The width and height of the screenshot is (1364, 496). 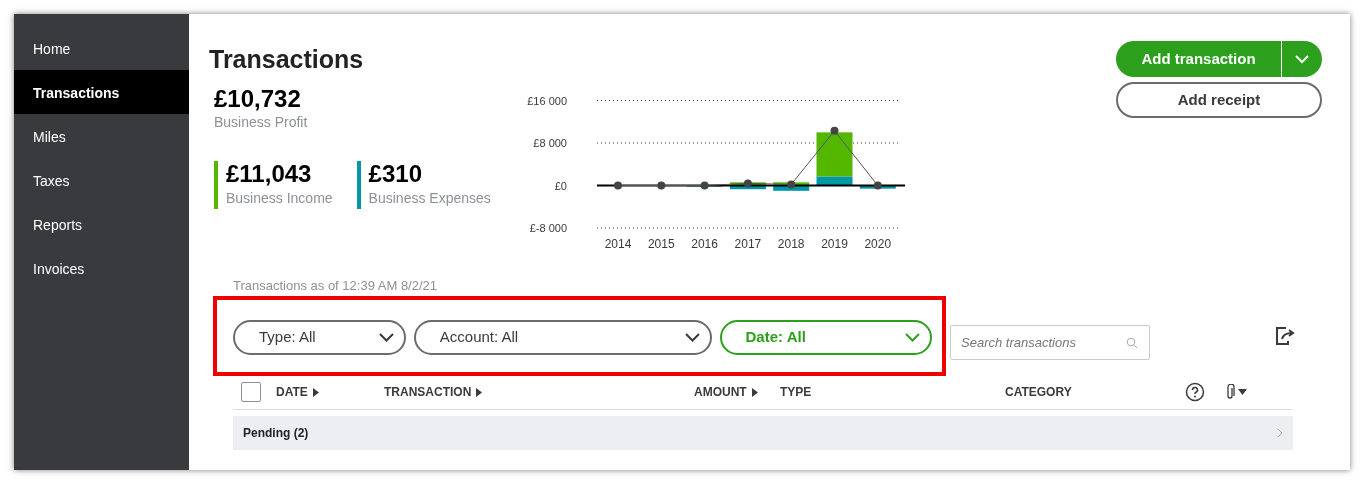 I want to click on timestamp-text: Transactions as of 12:39 AM 8/2/21, so click(x=336, y=286).